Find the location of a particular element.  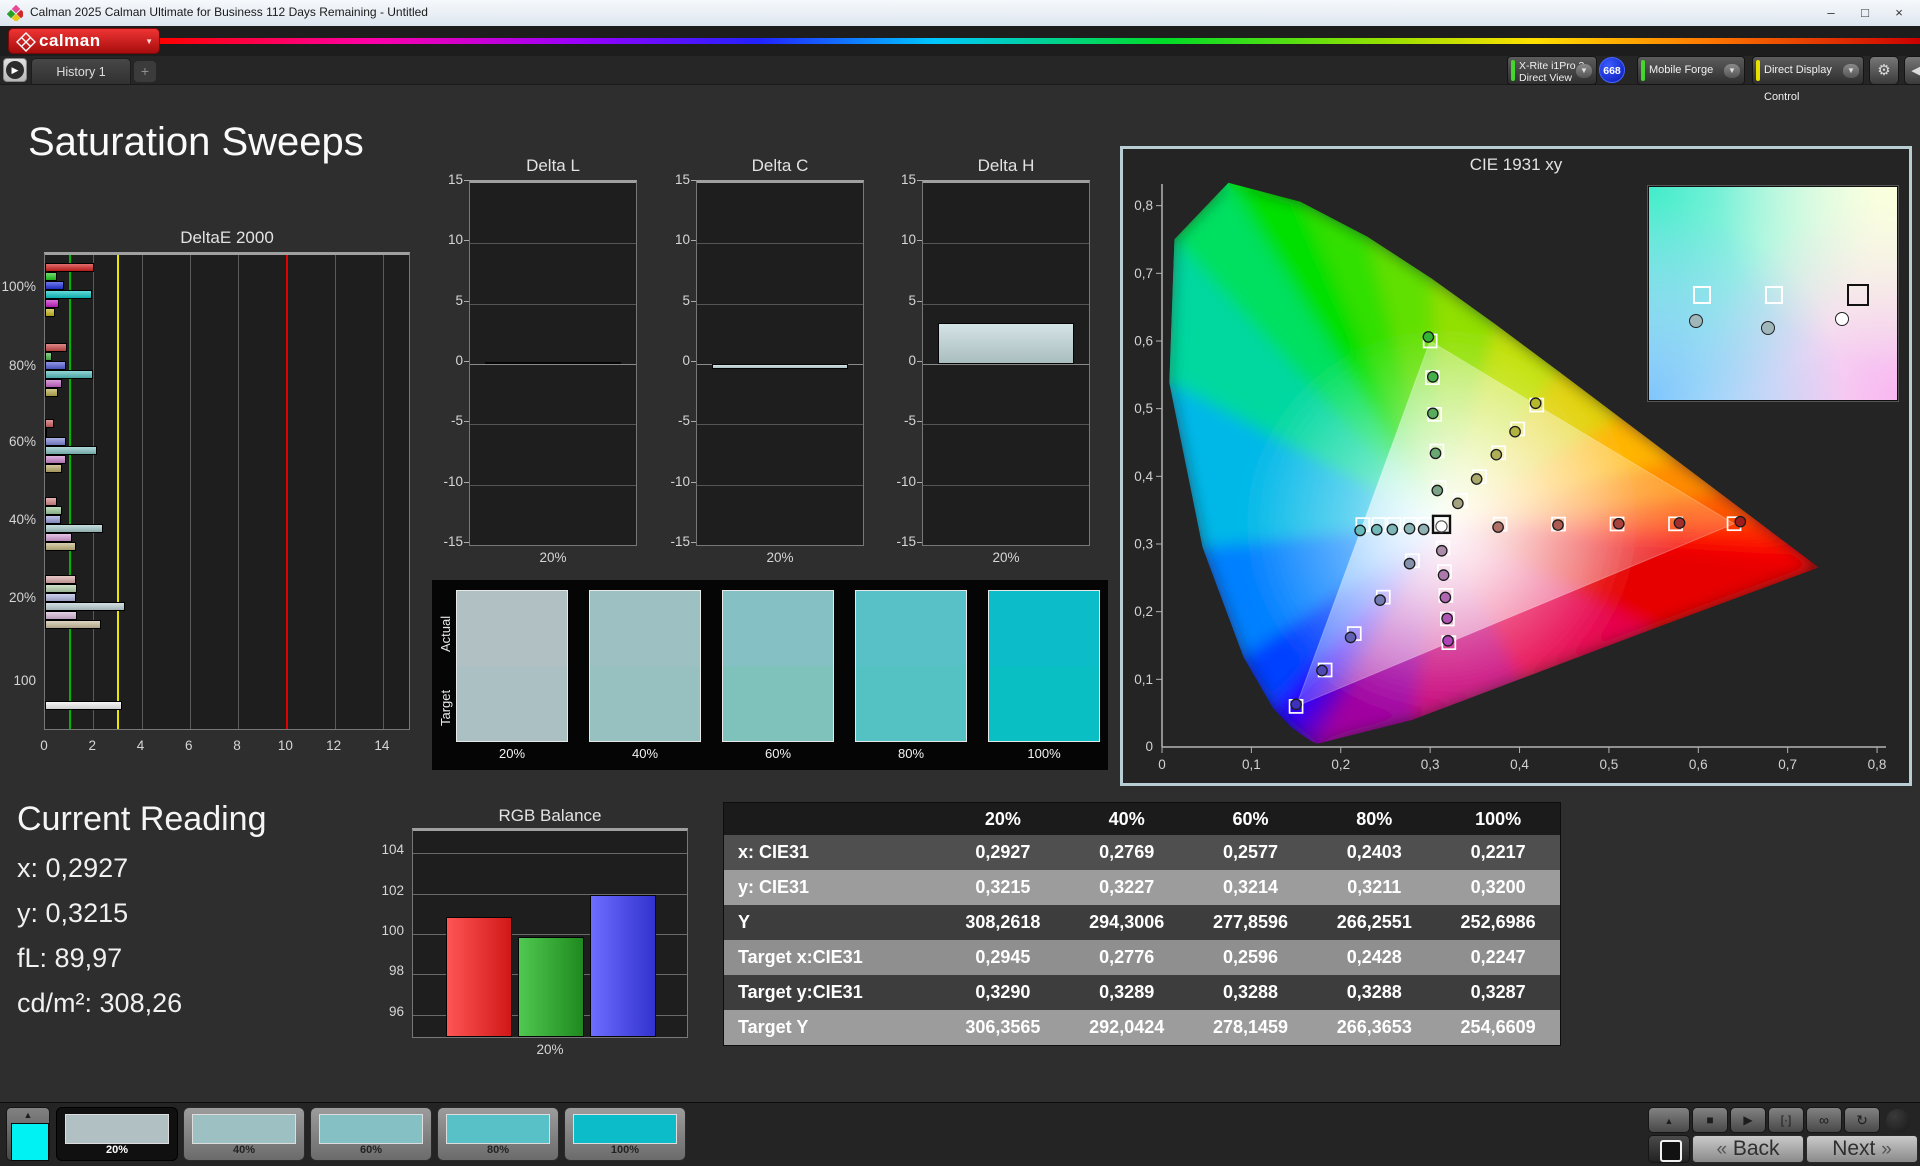

table-row-label: x: CIE31 is located at coordinates (774, 852).